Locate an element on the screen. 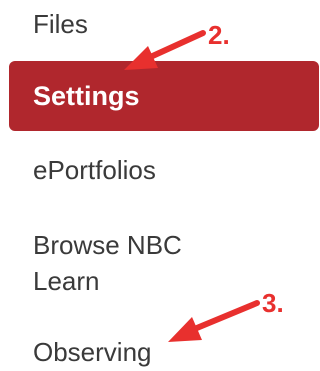 The image size is (320, 371). nav-item-browse-nbc-learn: Browse NBC Learn is located at coordinates (133, 263).